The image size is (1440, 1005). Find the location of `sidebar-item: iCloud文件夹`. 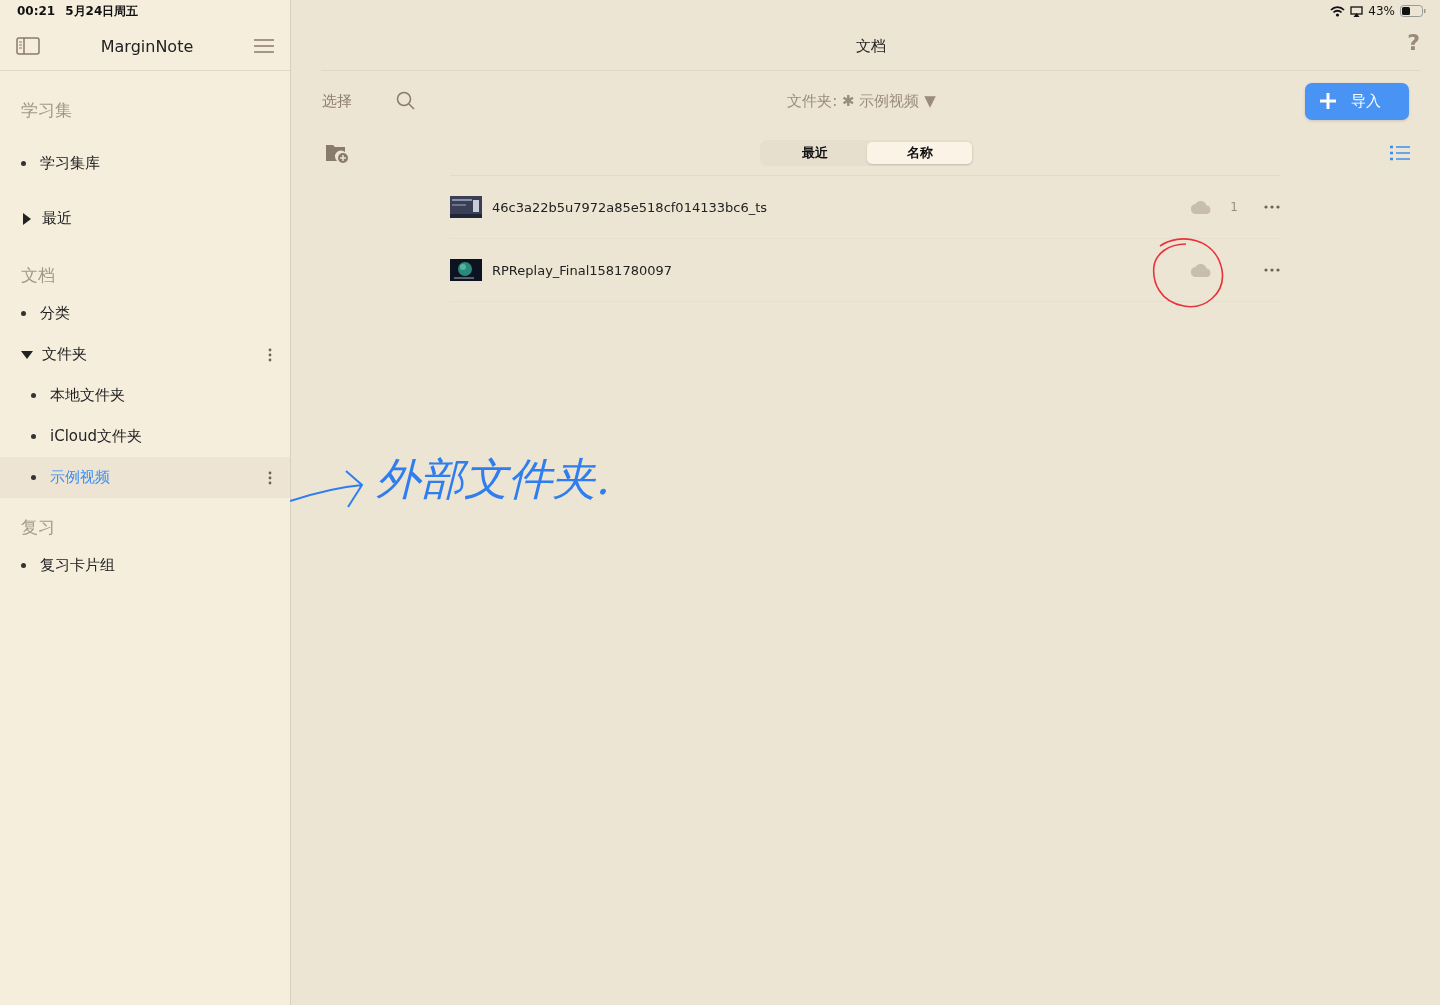

sidebar-item: iCloud文件夹 is located at coordinates (145, 436).